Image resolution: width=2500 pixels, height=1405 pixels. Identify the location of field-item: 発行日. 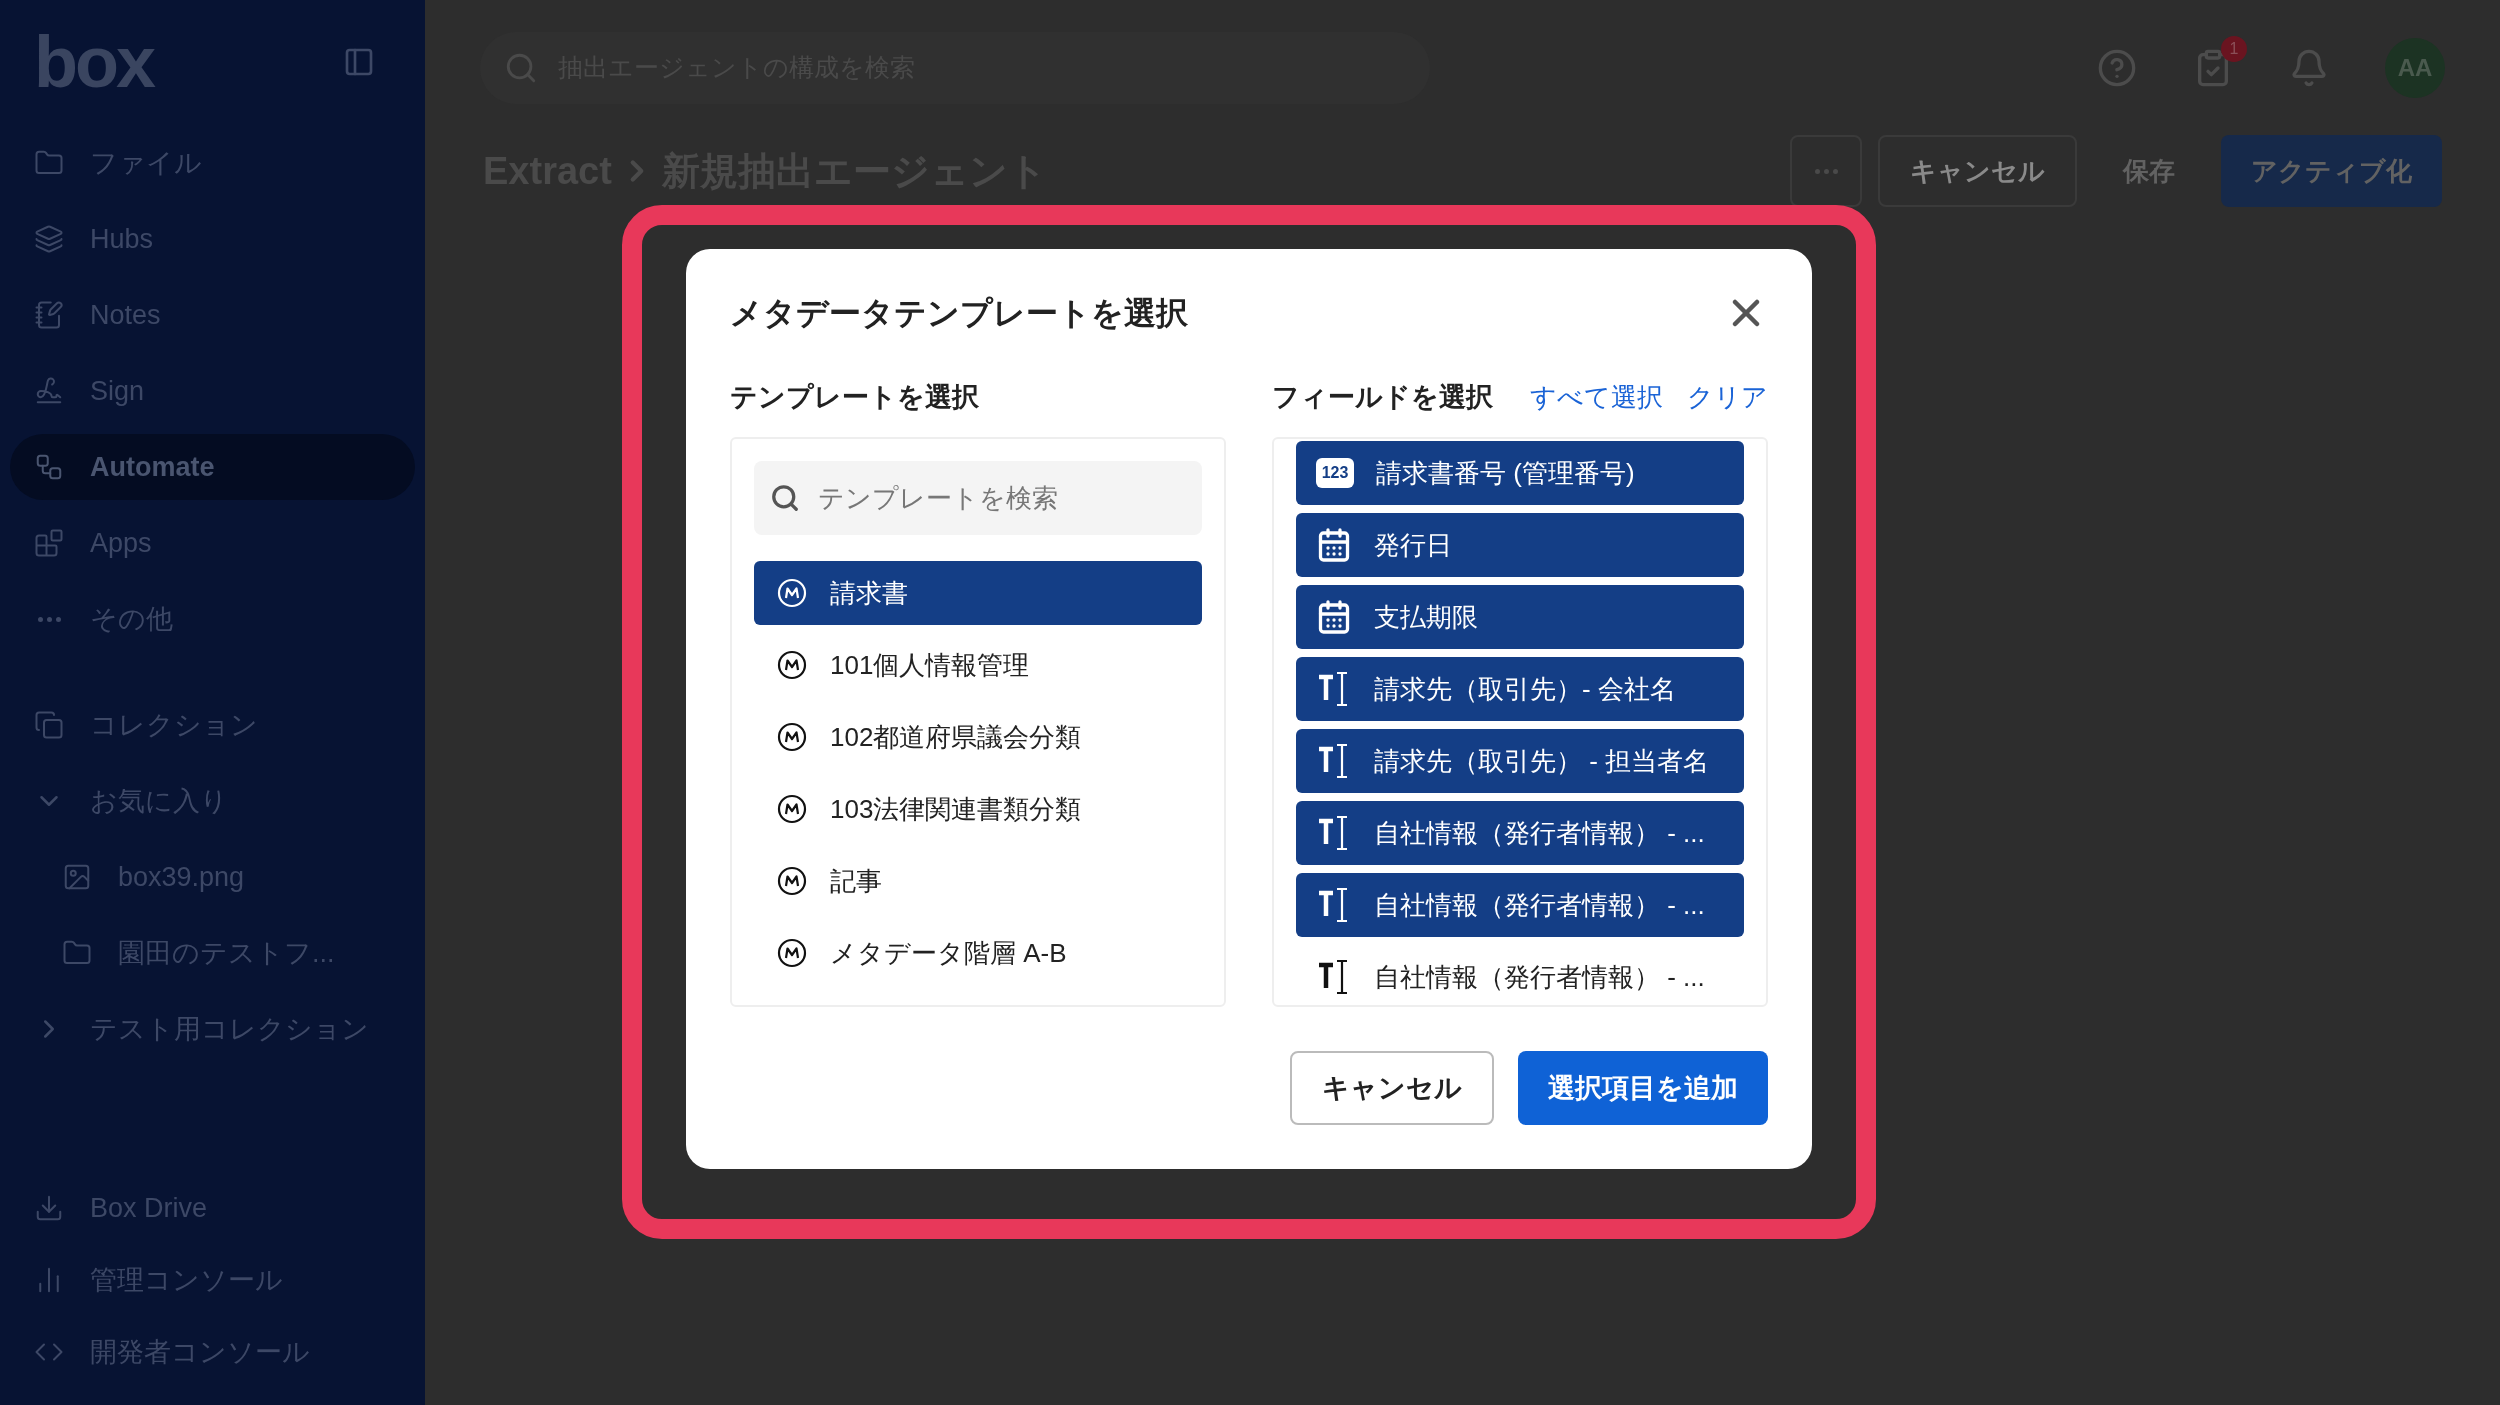
(1520, 545).